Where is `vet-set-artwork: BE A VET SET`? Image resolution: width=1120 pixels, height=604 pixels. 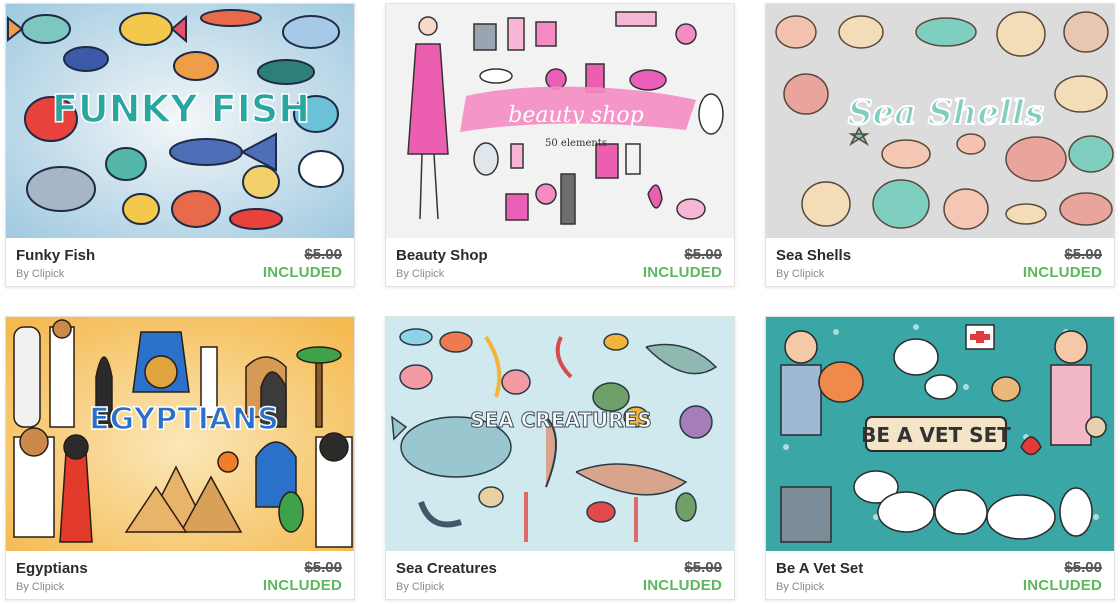 vet-set-artwork: BE A VET SET is located at coordinates (940, 434).